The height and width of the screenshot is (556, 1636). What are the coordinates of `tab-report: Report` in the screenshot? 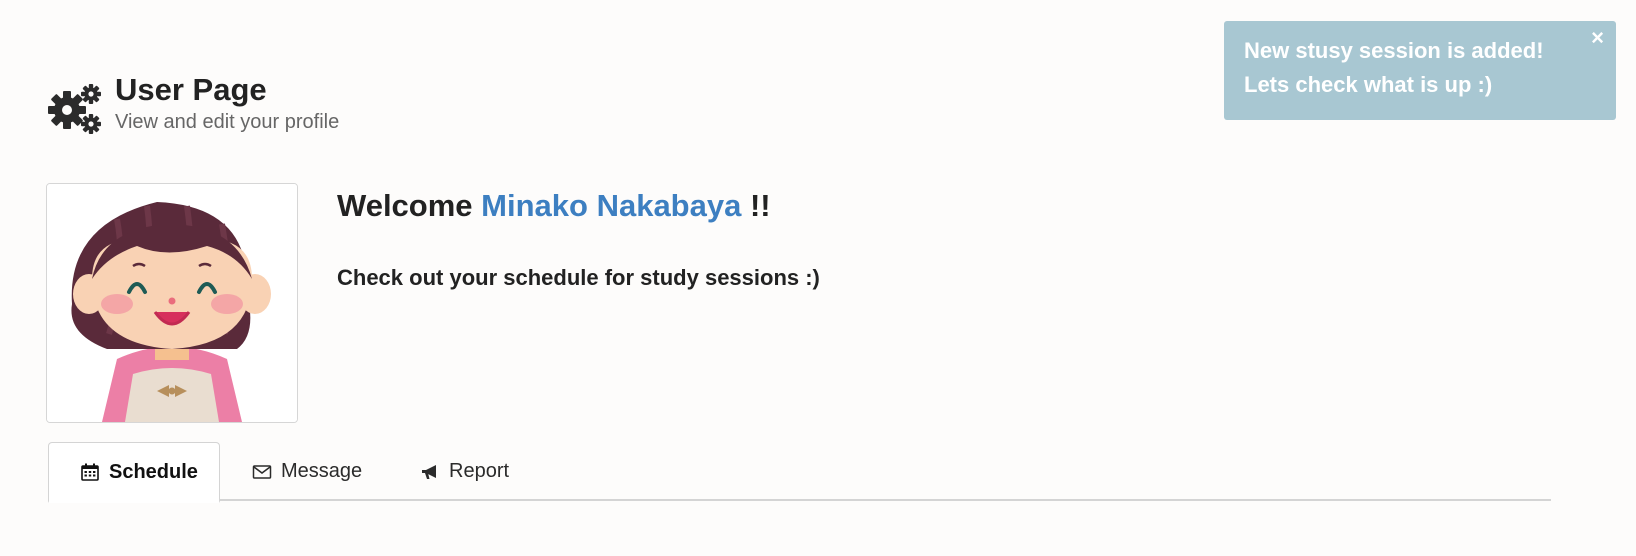 It's located at (464, 471).